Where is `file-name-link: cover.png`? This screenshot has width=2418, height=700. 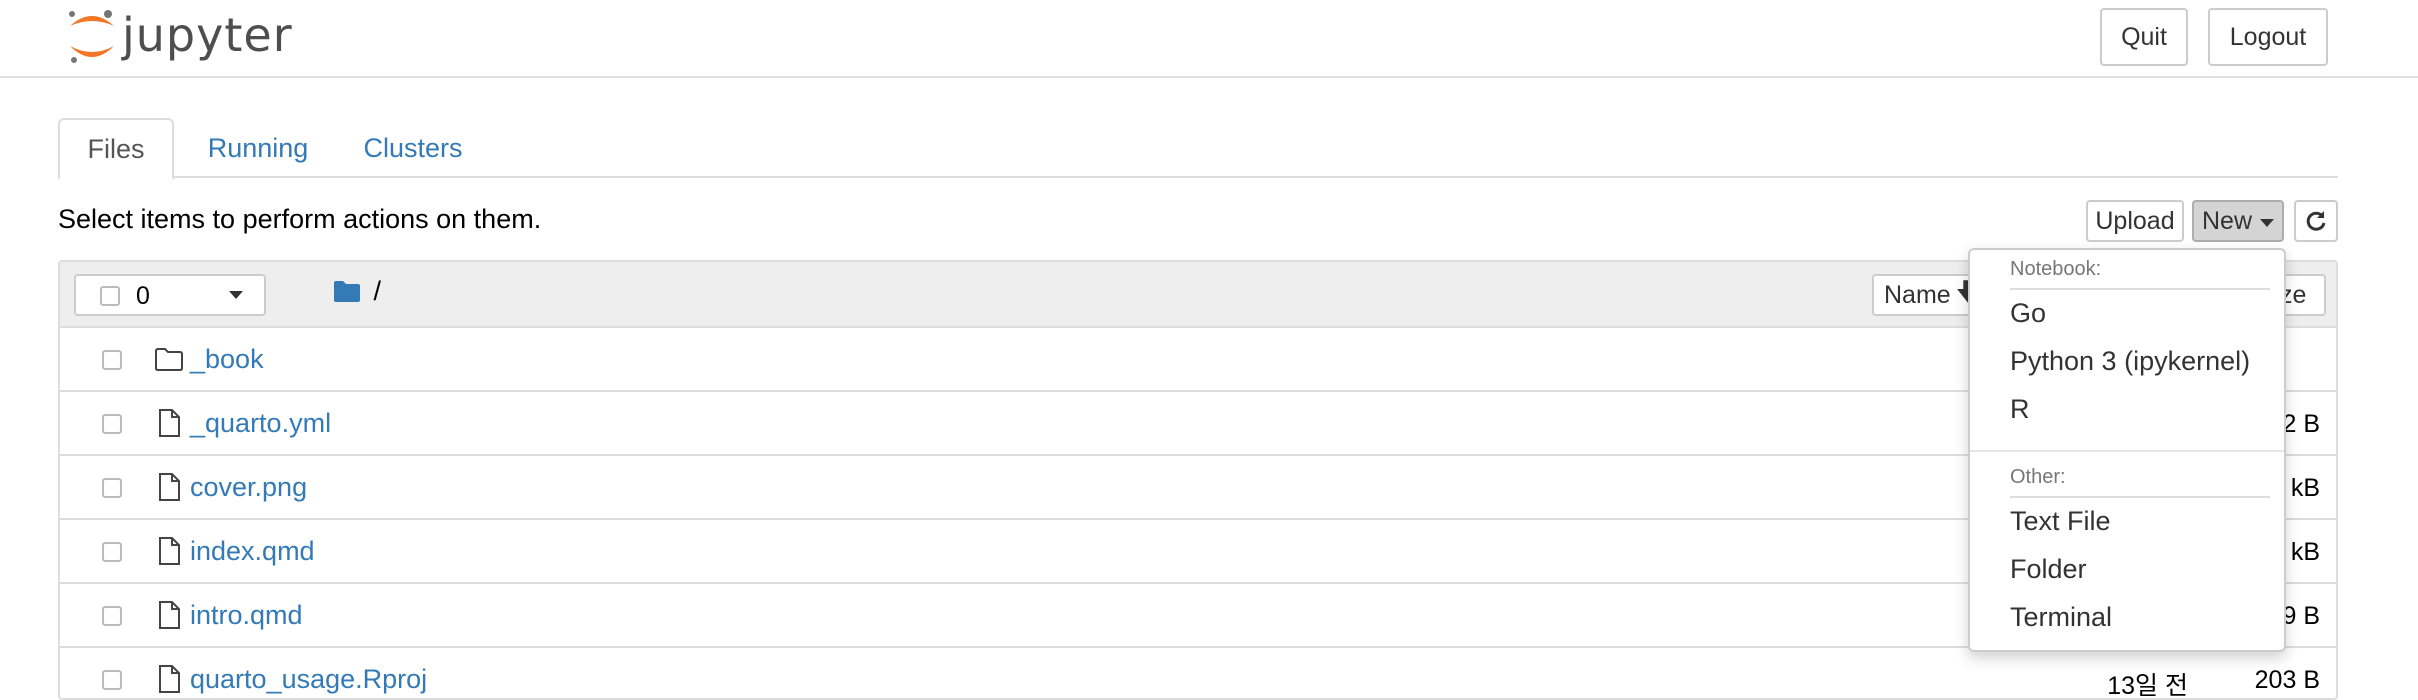 file-name-link: cover.png is located at coordinates (248, 487).